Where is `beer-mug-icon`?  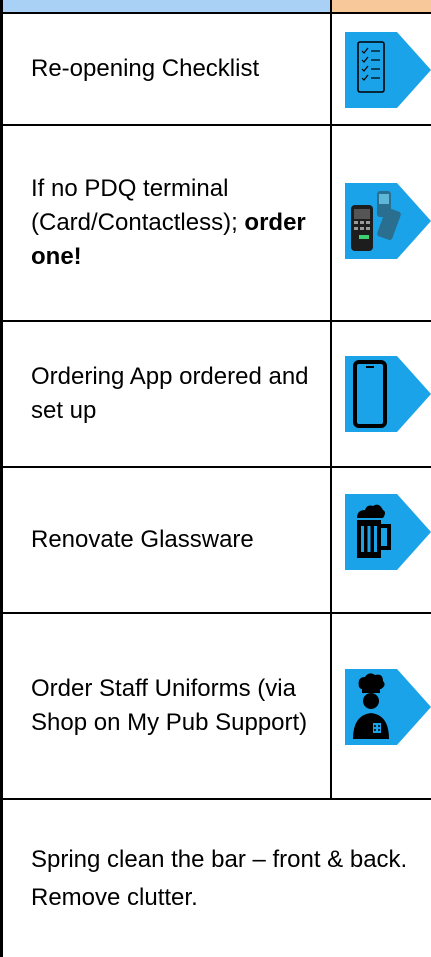 beer-mug-icon is located at coordinates (388, 532).